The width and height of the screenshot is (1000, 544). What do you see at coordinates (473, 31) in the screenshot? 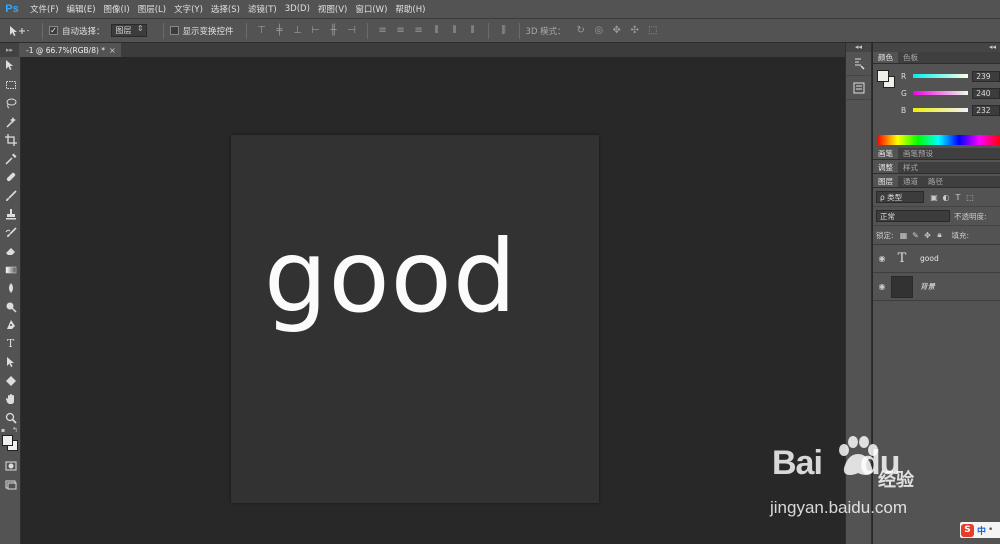
I see `distribute-right-icon: ⫴` at bounding box center [473, 31].